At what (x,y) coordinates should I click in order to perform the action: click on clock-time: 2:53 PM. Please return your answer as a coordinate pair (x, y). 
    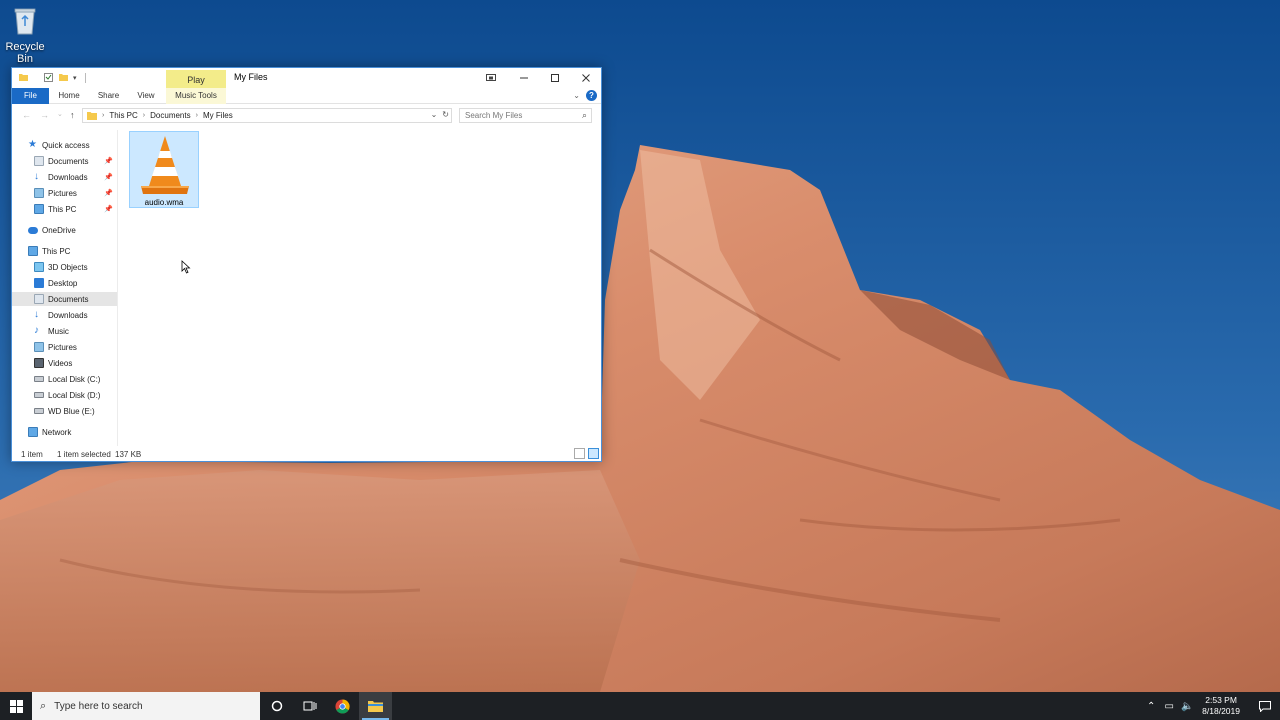
    Looking at the image, I should click on (1221, 700).